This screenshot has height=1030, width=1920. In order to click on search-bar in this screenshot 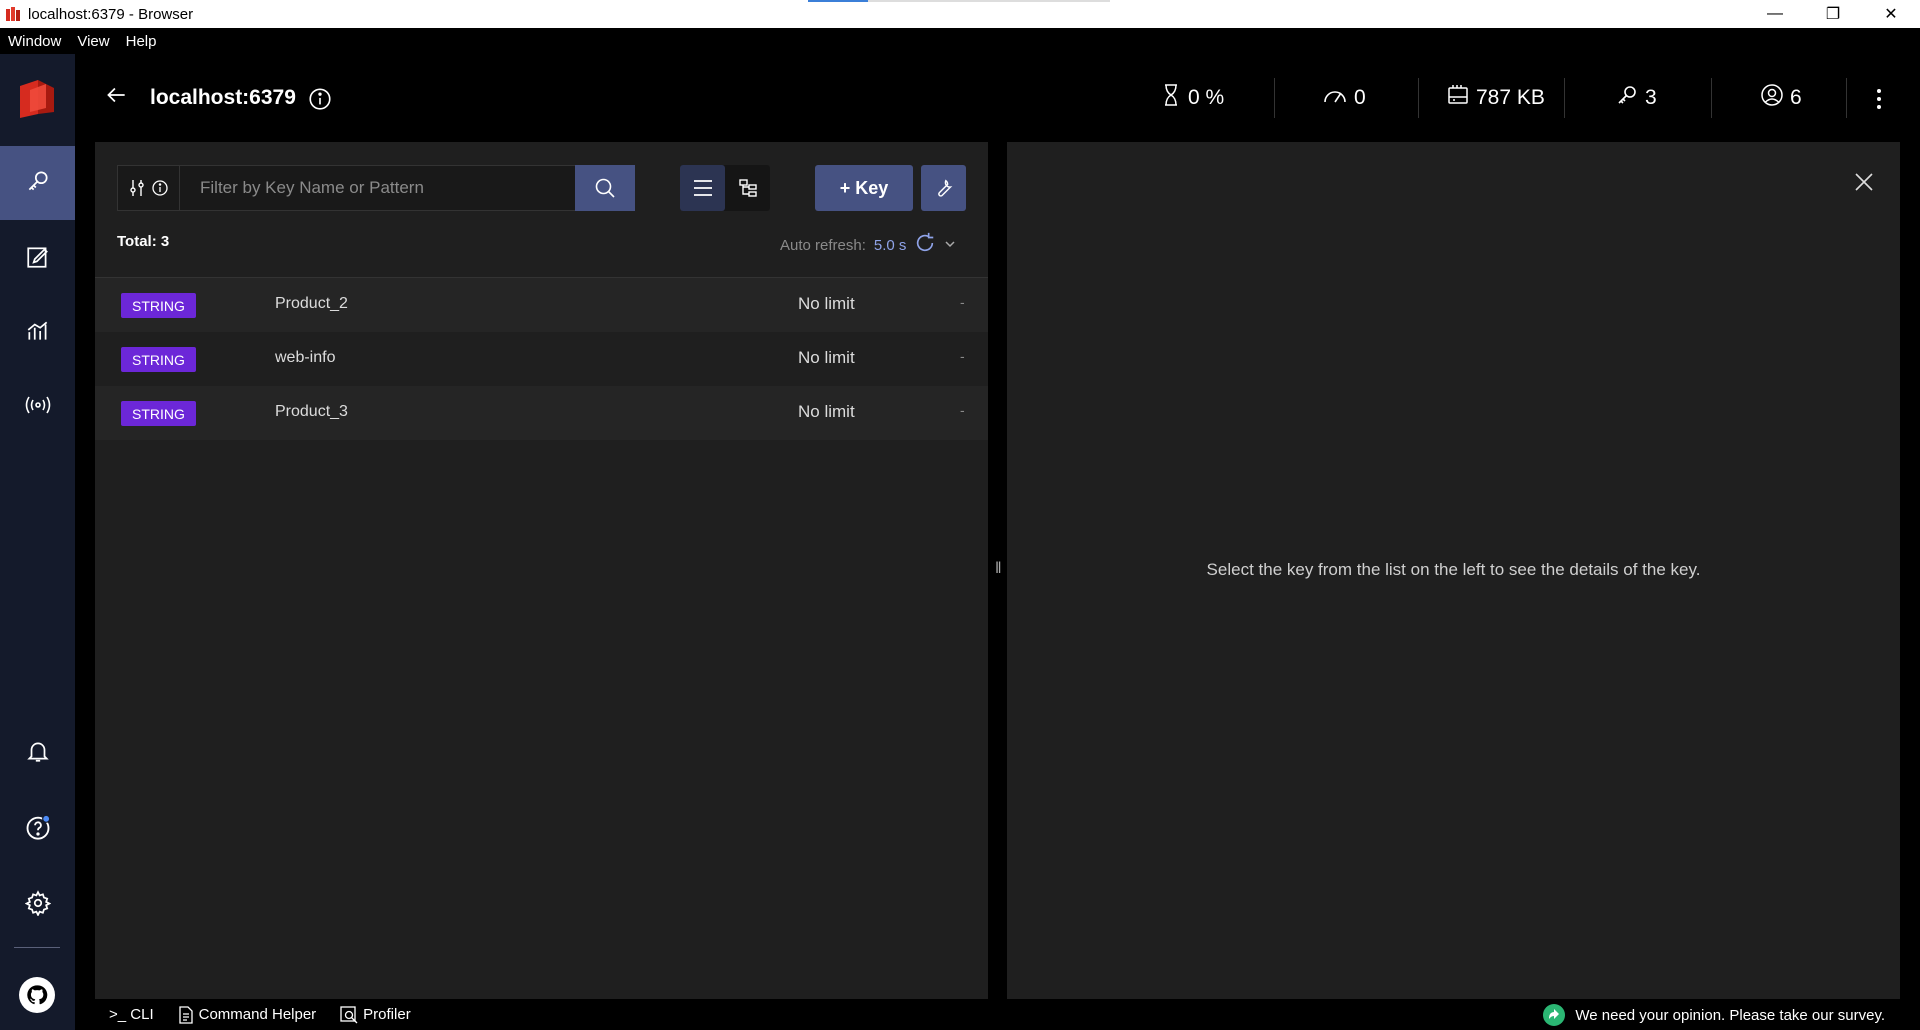, I will do `click(374, 188)`.